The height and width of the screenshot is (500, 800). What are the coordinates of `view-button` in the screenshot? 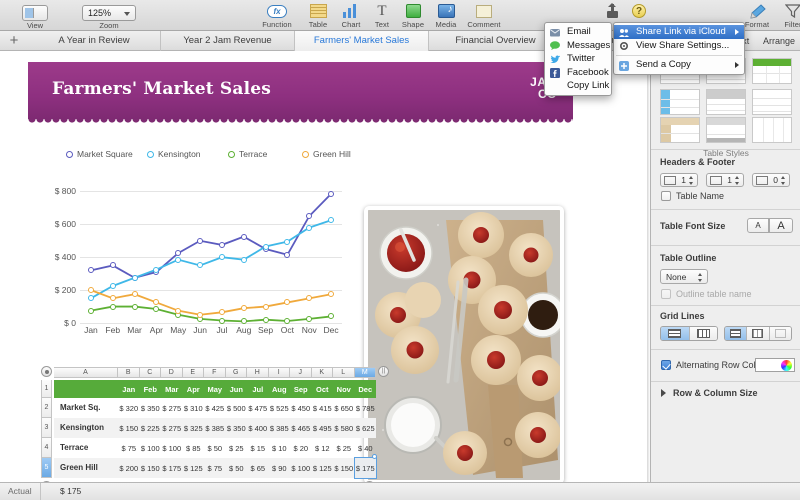 It's located at (35, 13).